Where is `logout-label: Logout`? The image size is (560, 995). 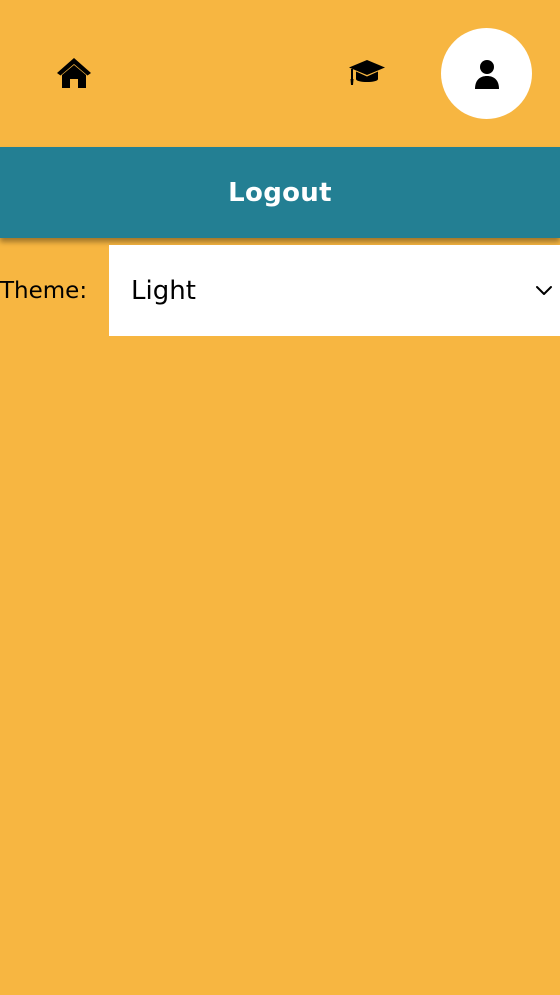 logout-label: Logout is located at coordinates (280, 192).